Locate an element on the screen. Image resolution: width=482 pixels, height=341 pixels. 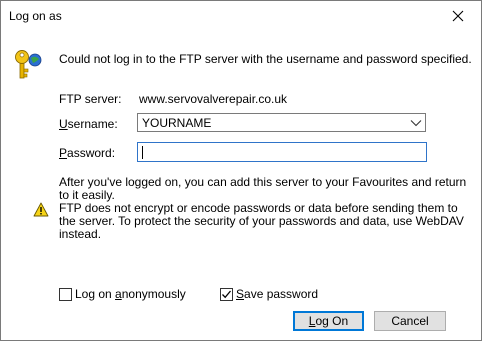
save-password-label-rest: ave password is located at coordinates (281, 294).